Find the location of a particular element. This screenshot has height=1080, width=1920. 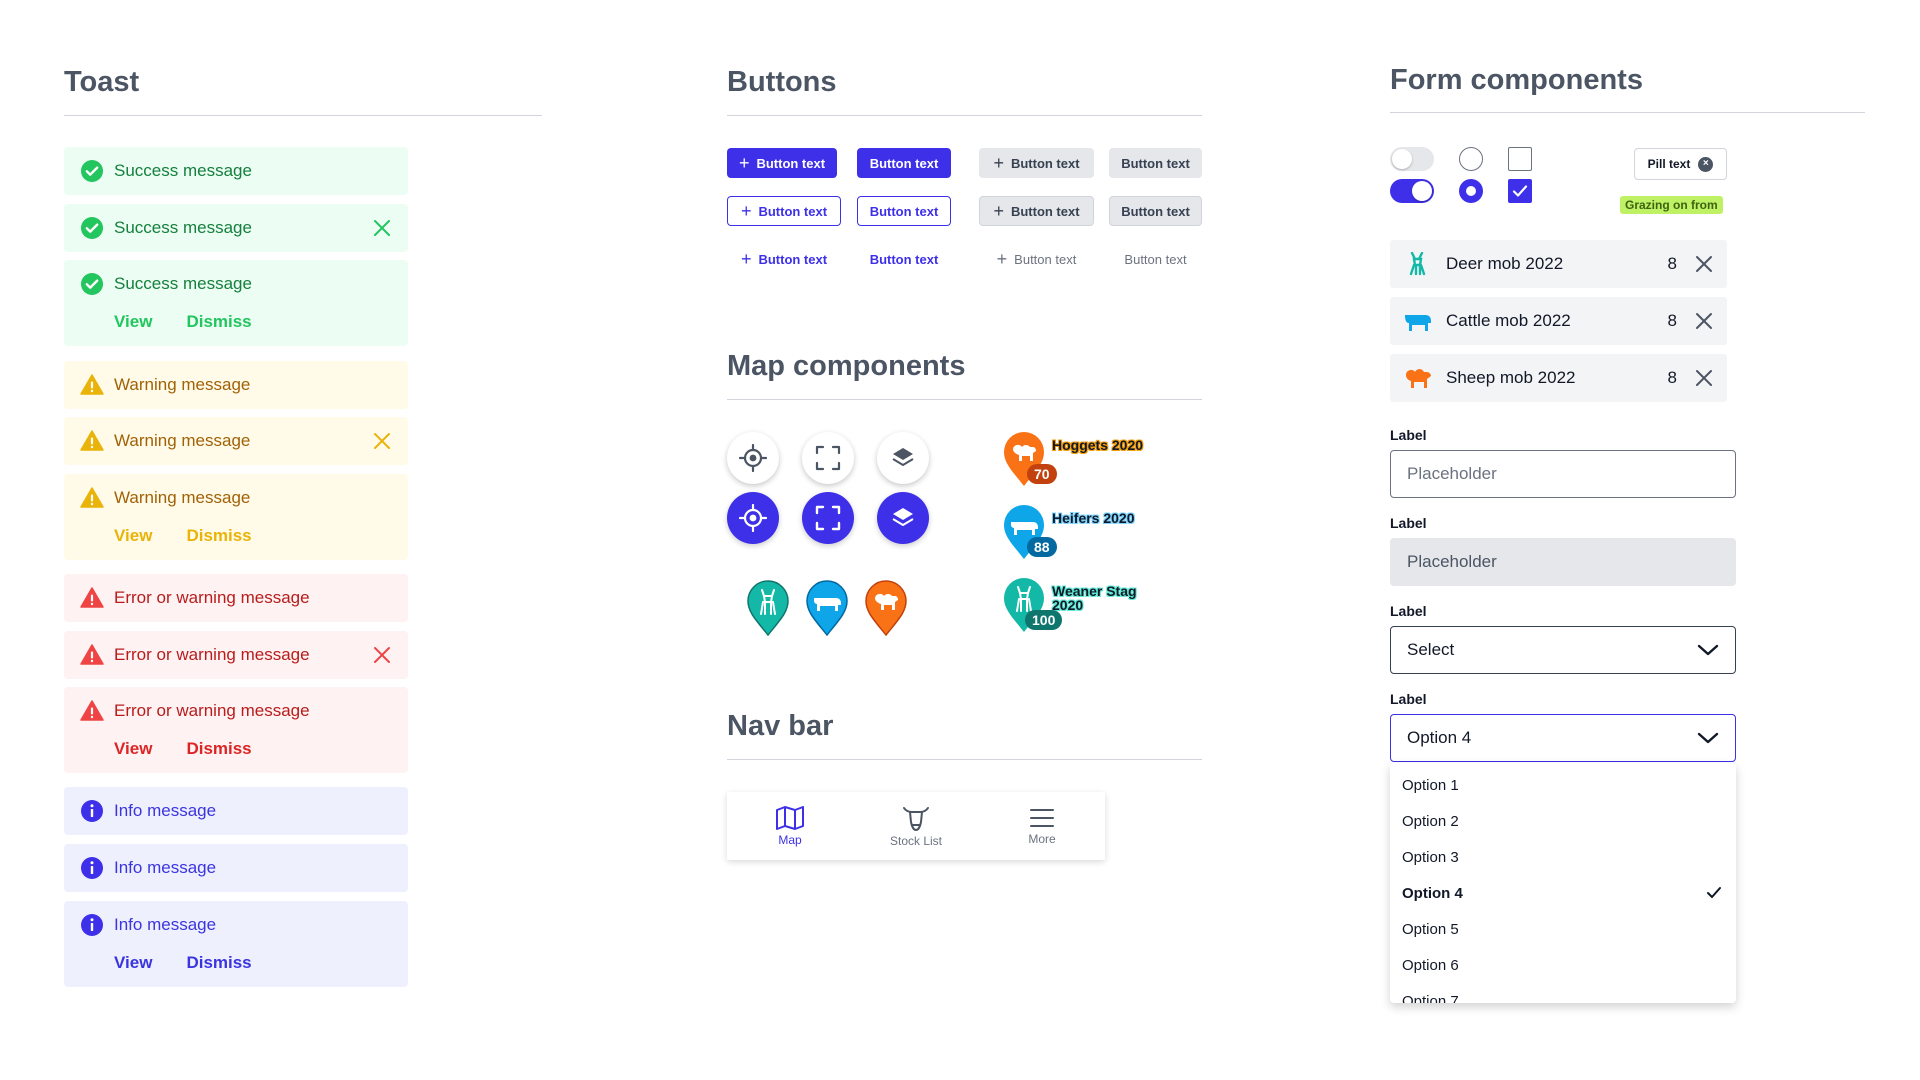

text-button: Button text is located at coordinates (904, 259).